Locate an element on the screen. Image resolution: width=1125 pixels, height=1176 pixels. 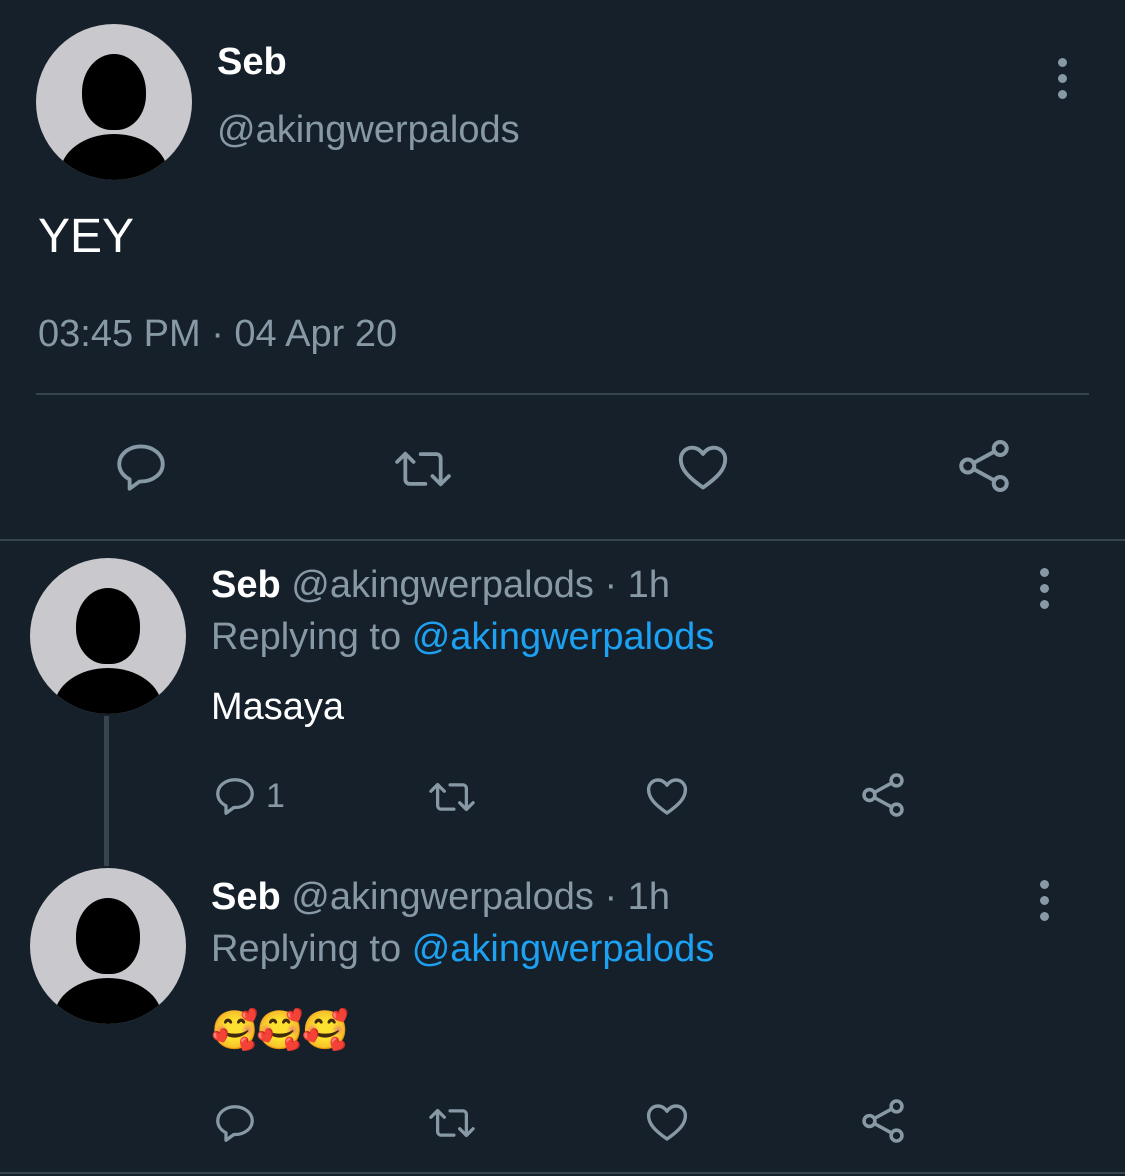
reply-count: 1 is located at coordinates (275, 795).